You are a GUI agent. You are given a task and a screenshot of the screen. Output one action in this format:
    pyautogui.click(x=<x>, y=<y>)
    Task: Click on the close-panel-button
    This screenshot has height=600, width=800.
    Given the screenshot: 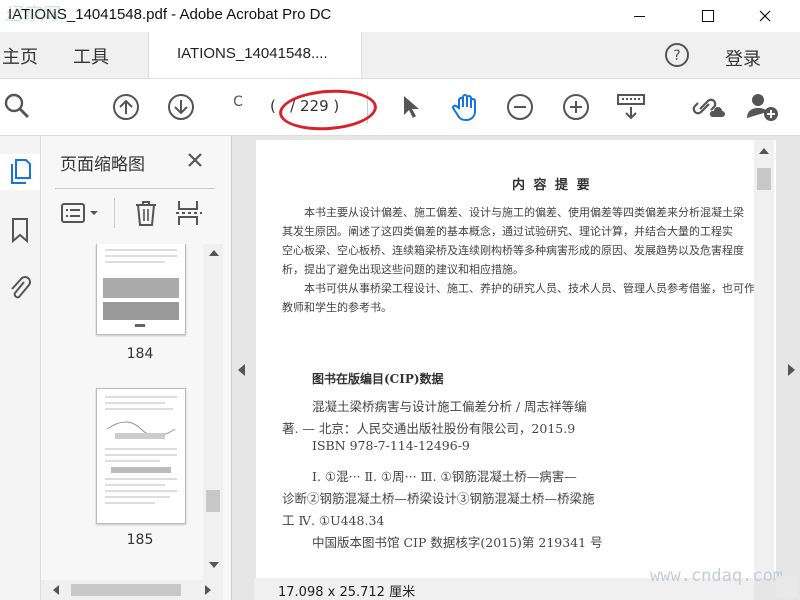 What is the action you would take?
    pyautogui.click(x=195, y=160)
    